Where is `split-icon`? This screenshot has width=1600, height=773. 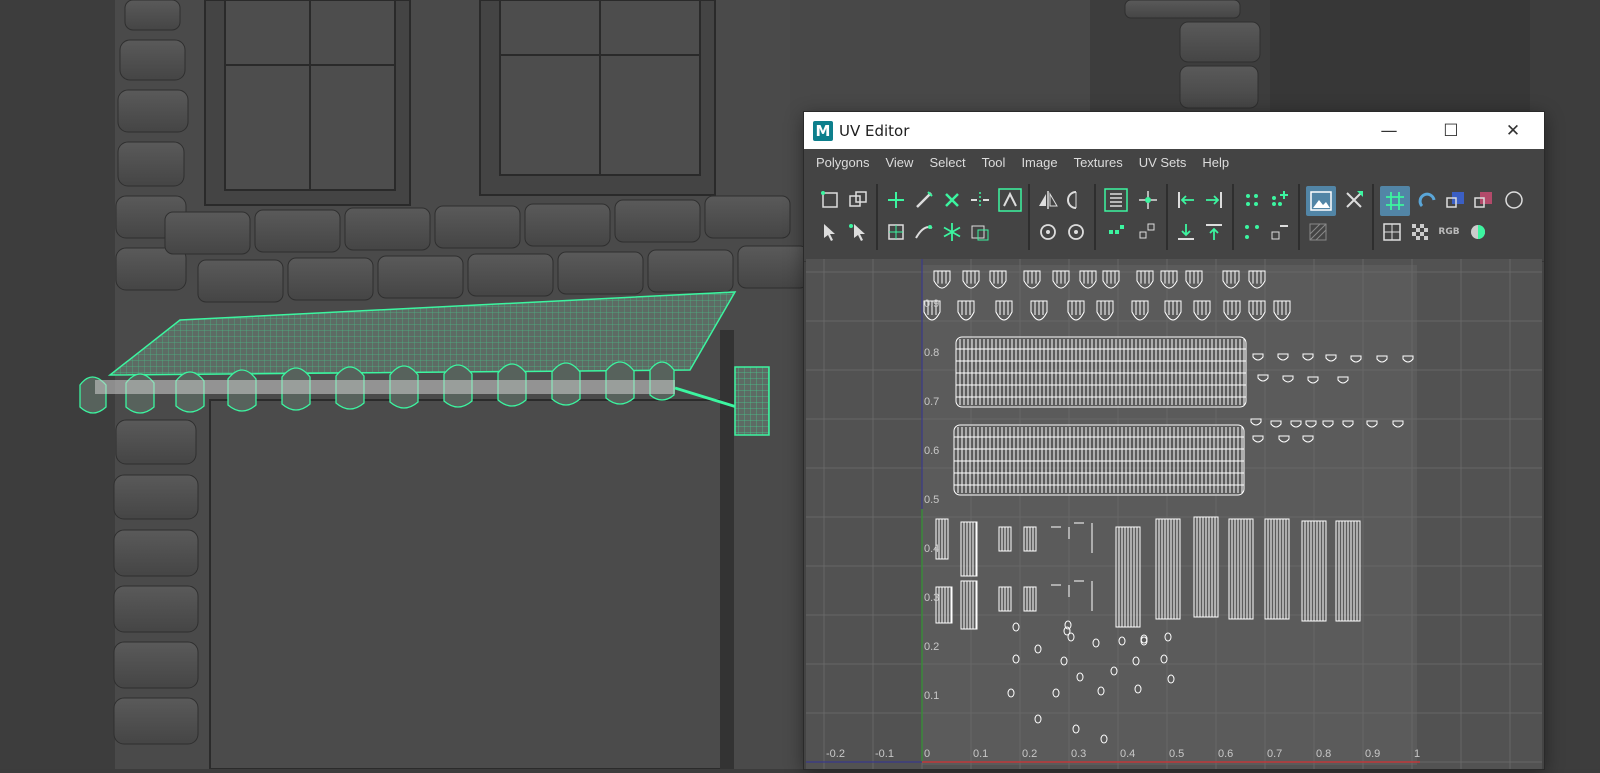 split-icon is located at coordinates (952, 200).